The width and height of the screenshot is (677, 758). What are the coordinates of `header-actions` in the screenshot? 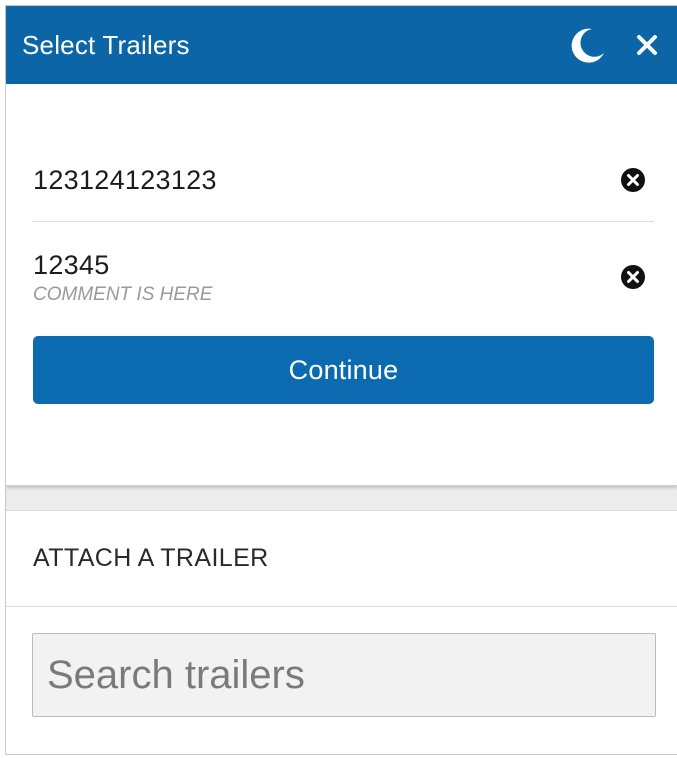 It's located at (614, 45).